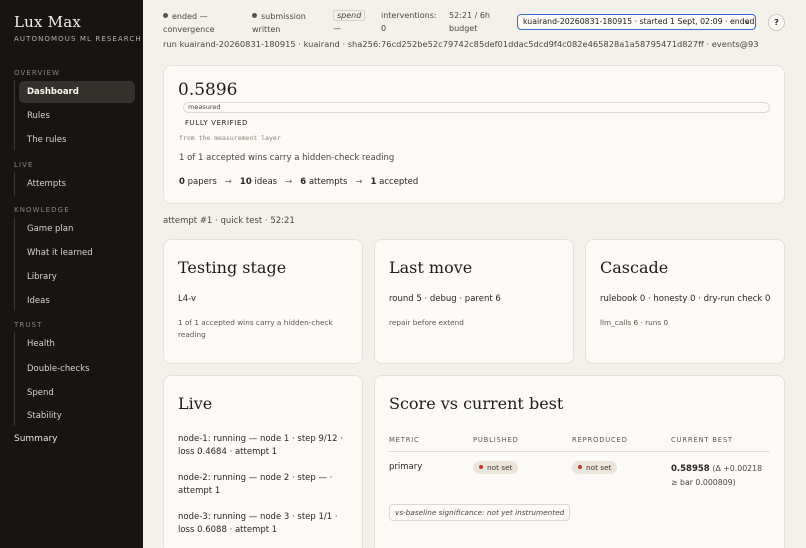  I want to click on last-move-value: round 5 · debug · parent 6, so click(445, 299).